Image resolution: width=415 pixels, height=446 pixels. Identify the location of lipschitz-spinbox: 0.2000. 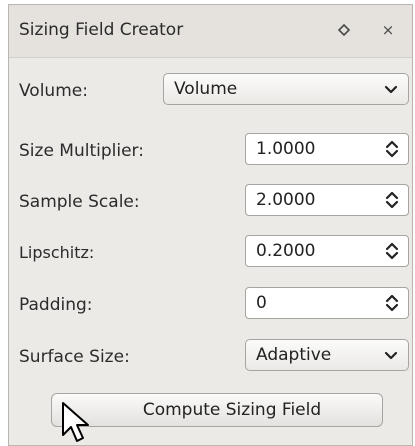
(327, 251).